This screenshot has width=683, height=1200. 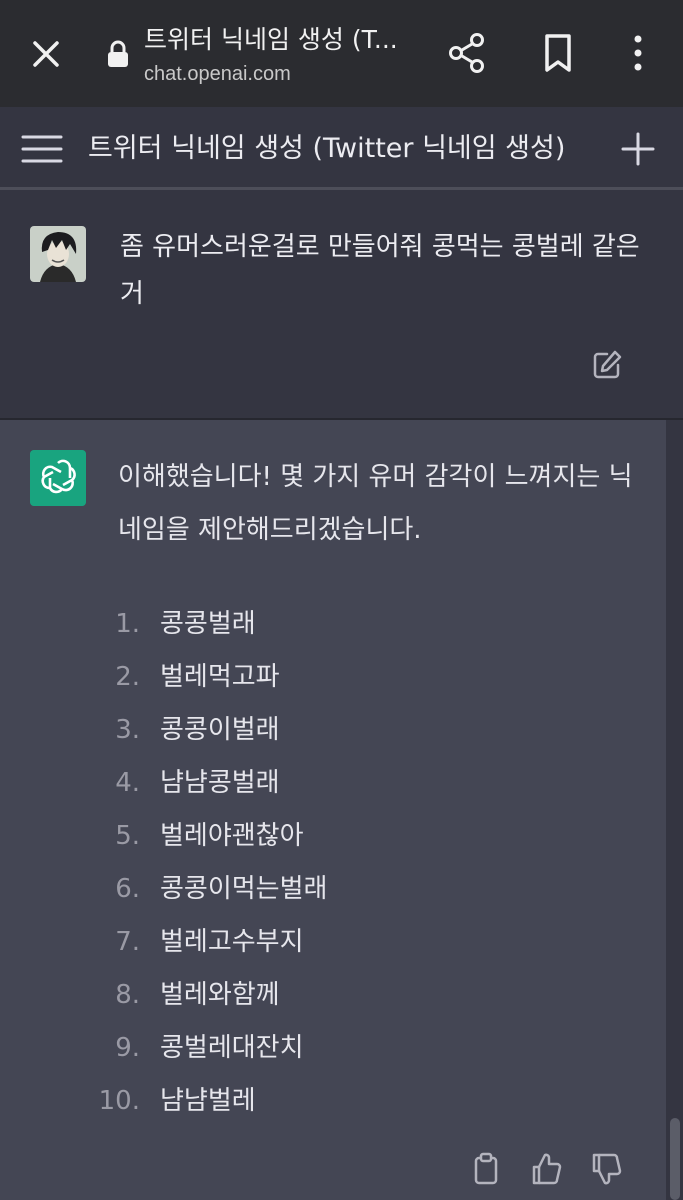 I want to click on close-icon, so click(x=46, y=54).